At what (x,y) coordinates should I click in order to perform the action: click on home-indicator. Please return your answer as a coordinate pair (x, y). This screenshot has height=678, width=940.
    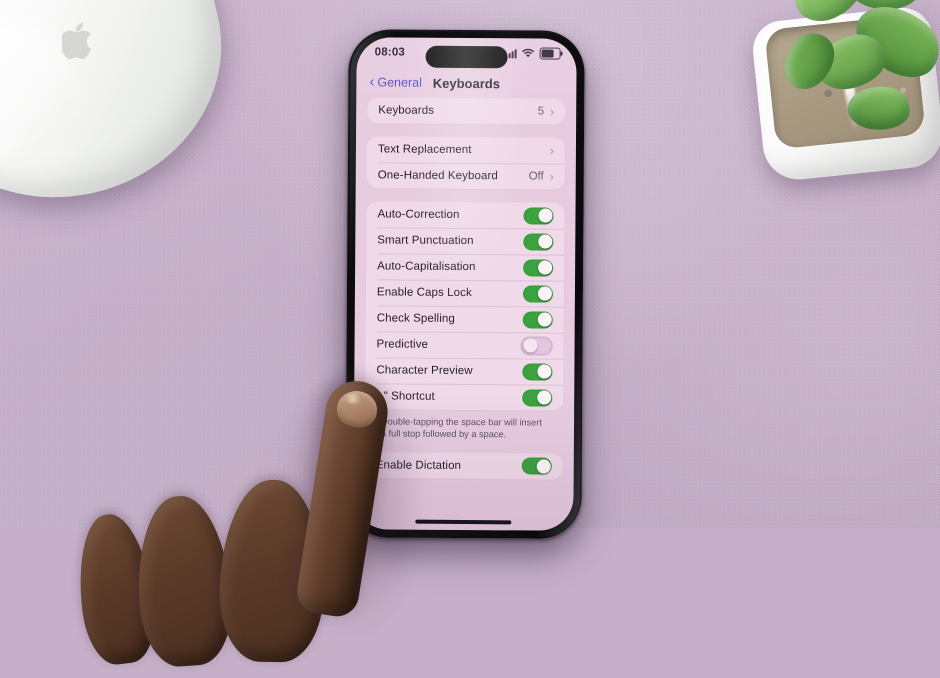
    Looking at the image, I should click on (463, 522).